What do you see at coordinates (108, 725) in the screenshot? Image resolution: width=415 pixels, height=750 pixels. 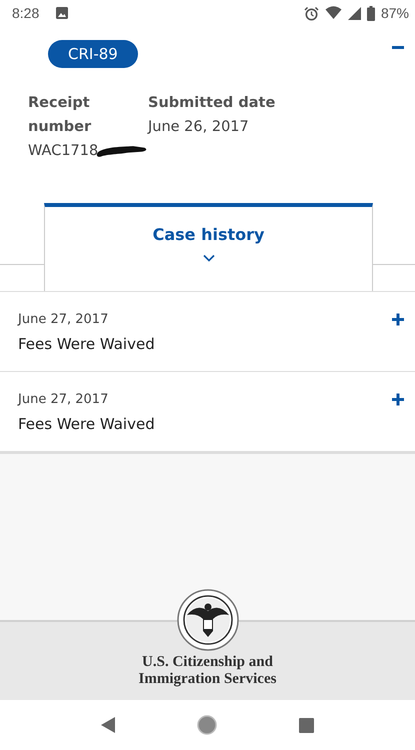 I see `back-icon` at bounding box center [108, 725].